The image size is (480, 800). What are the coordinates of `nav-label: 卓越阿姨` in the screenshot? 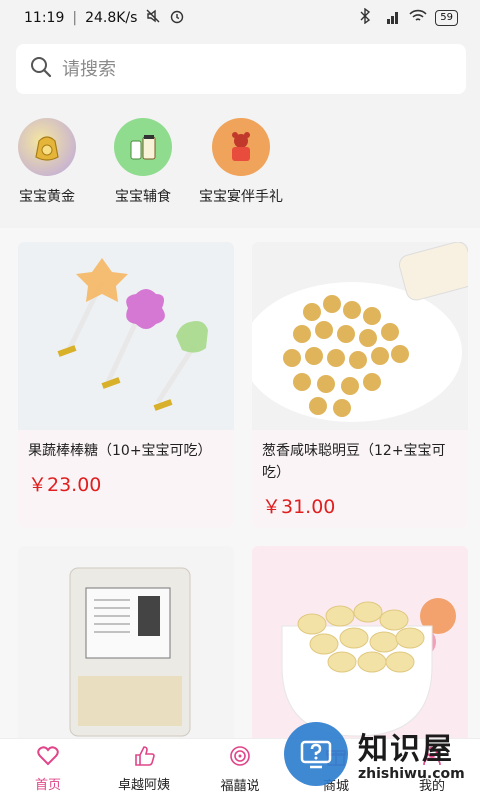 It's located at (143, 785).